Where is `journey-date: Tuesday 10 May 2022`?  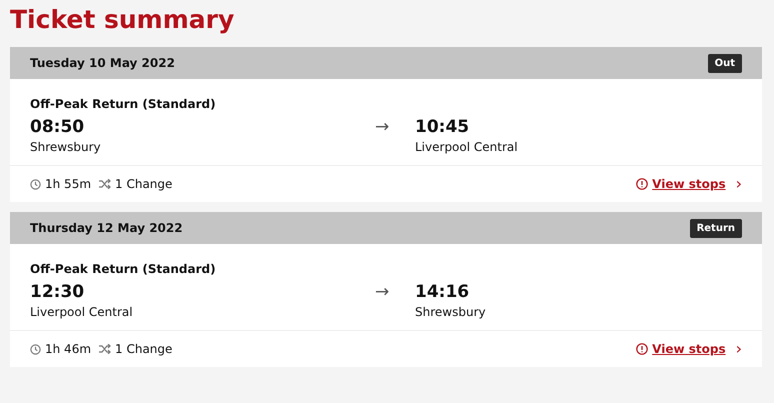 journey-date: Tuesday 10 May 2022 is located at coordinates (102, 63).